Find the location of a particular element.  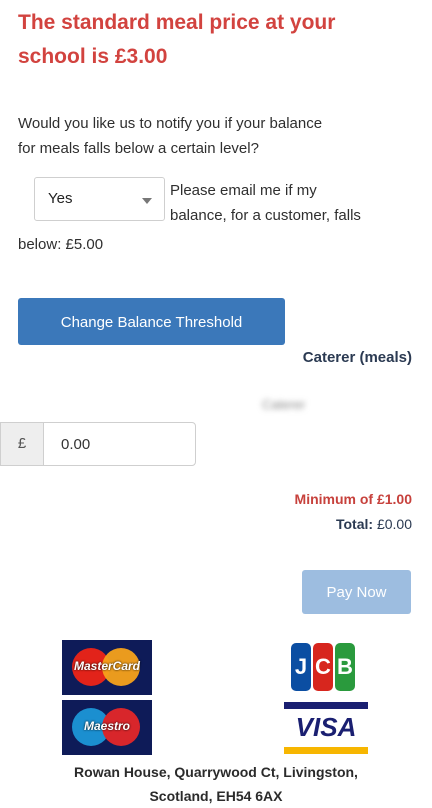

jcb-letter-c: C is located at coordinates (323, 667).